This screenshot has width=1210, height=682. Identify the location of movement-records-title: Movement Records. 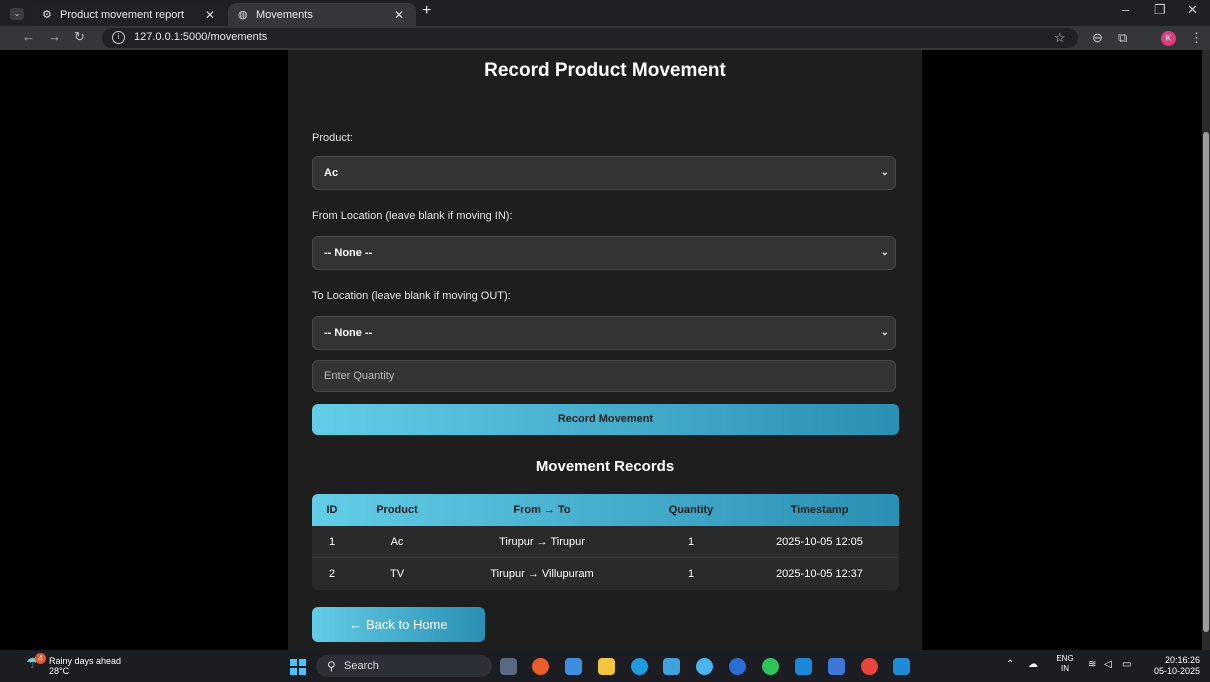
(605, 466).